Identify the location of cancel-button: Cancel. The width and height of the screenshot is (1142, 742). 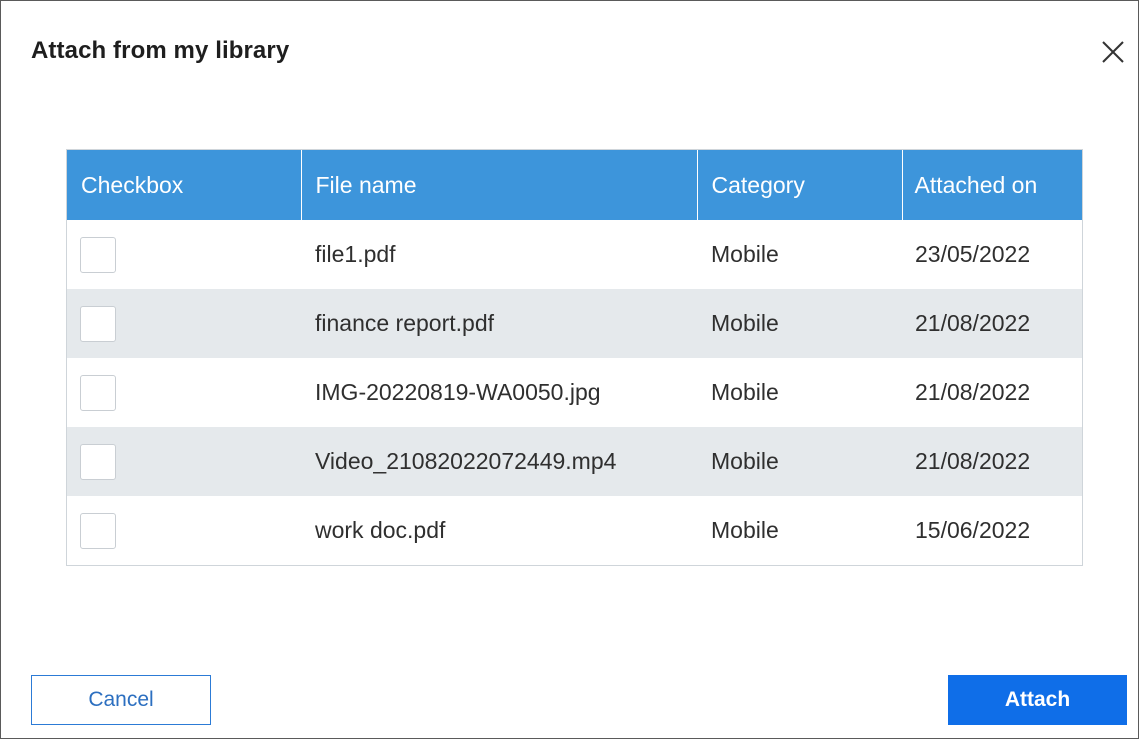
(121, 700).